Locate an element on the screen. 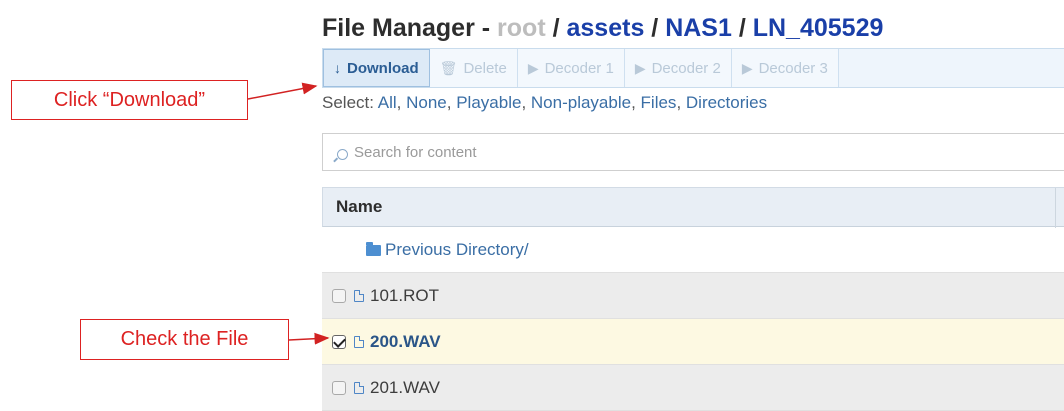 Image resolution: width=1064 pixels, height=411 pixels. table-row: 201.WAV is located at coordinates (693, 388).